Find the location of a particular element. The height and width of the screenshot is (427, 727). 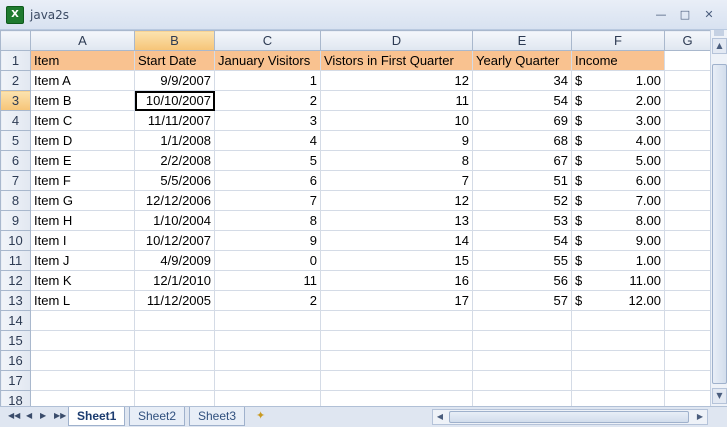

vertical-scrollbar: ▲ ▼ is located at coordinates (718, 219).